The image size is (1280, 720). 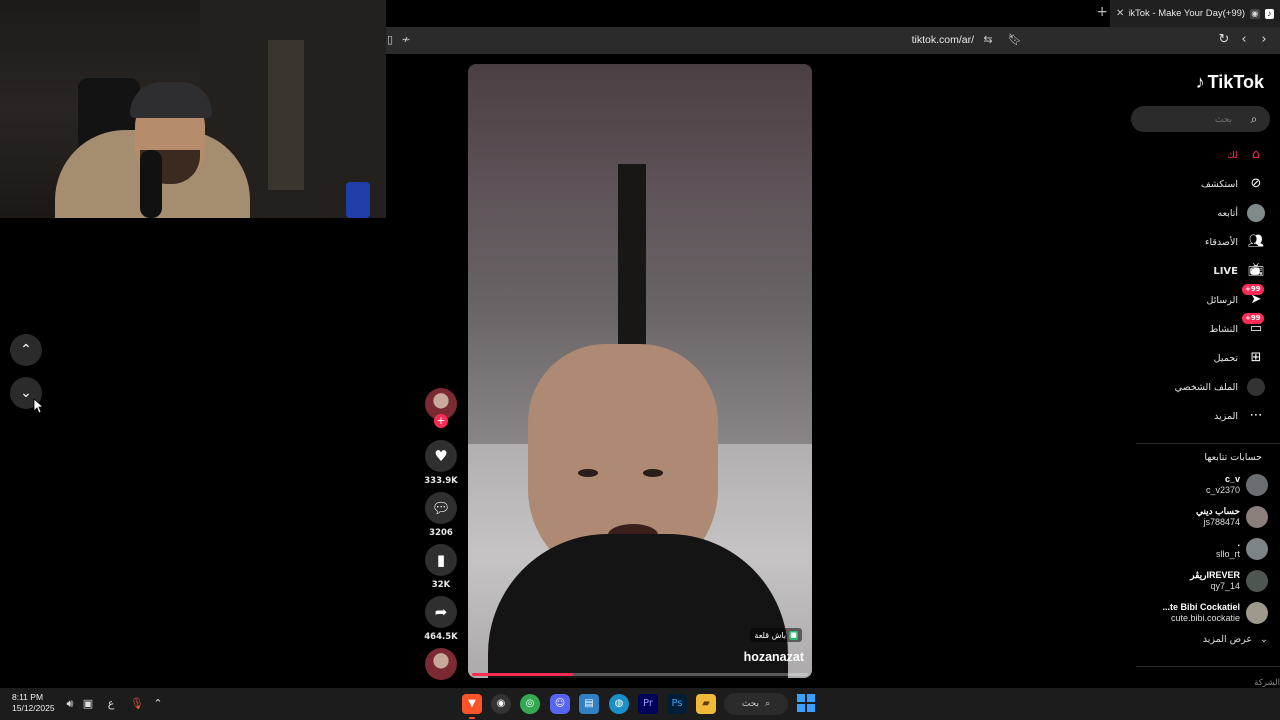 I want to click on taskbar-search: ⌕ بحث, so click(x=756, y=704).